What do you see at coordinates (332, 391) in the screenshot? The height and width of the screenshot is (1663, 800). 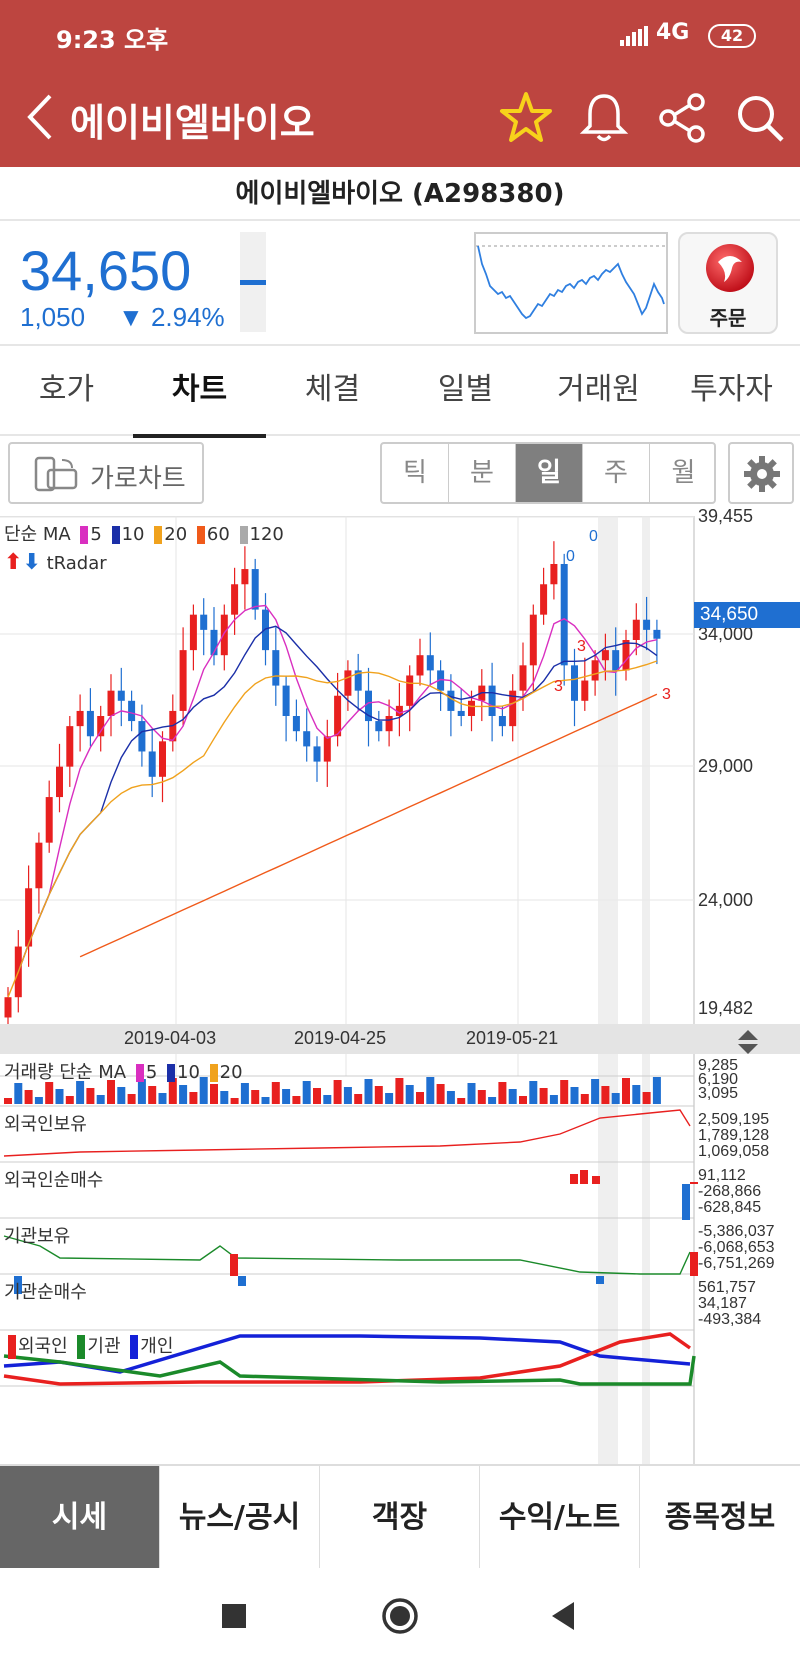 I see `tab-trades: 체결` at bounding box center [332, 391].